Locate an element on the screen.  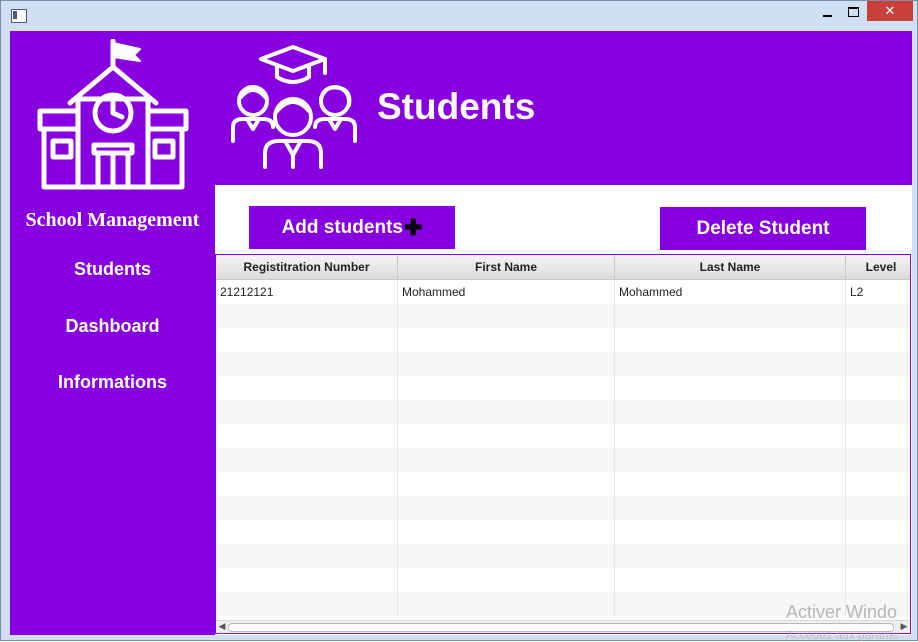
scroll-right-icon: ▶ is located at coordinates (904, 627).